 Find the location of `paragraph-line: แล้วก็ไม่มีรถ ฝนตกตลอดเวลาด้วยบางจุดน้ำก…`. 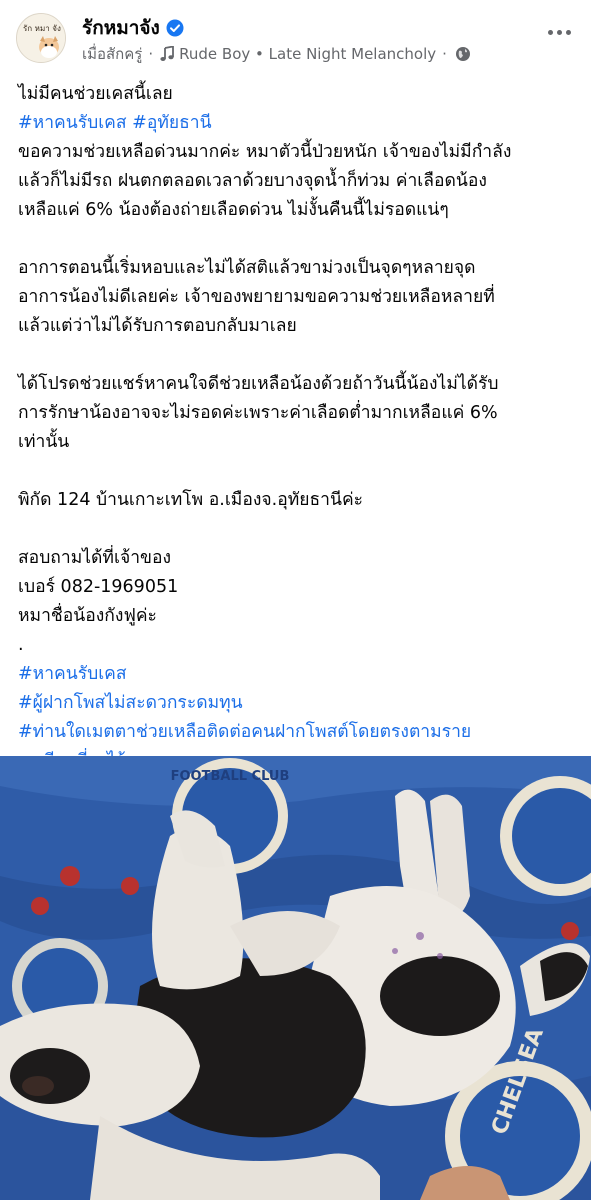

paragraph-line: แล้วก็ไม่มีรถ ฝนตกตลอดเวลาด้วยบางจุดน้ำก… is located at coordinates (252, 181).